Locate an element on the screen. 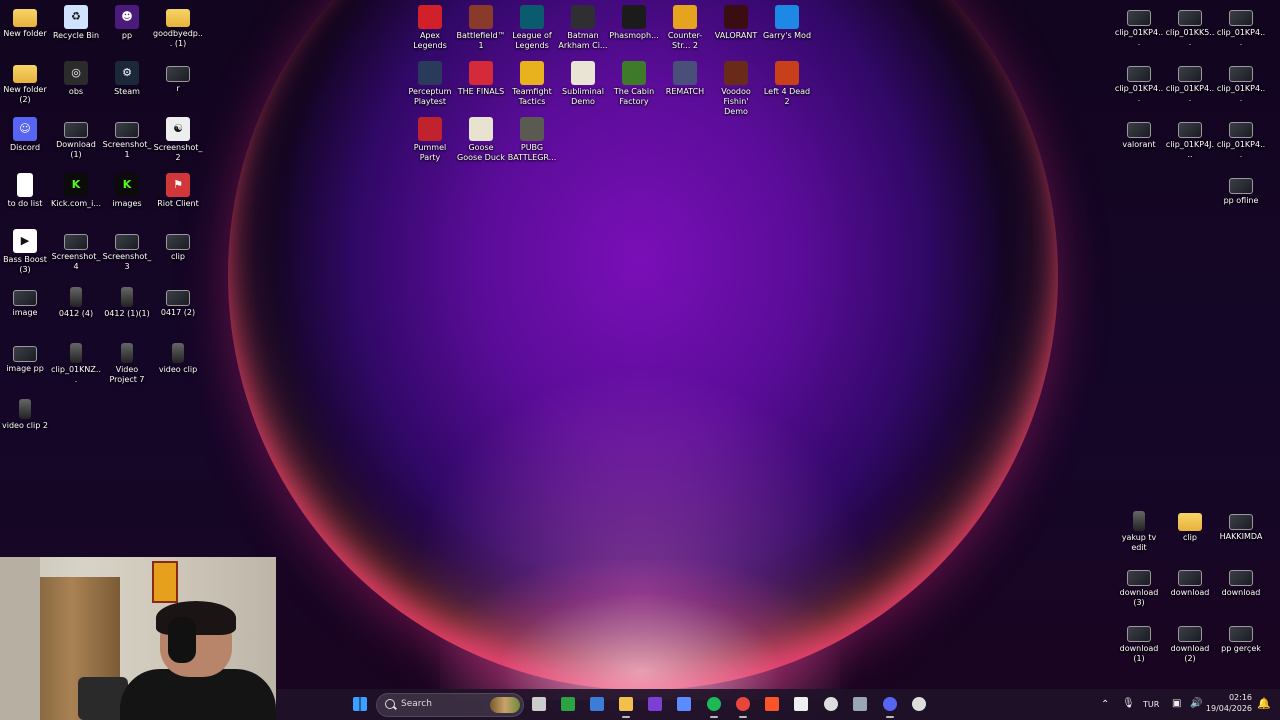 The height and width of the screenshot is (720, 1280). desktop-icon-left: video clip is located at coordinates (178, 365).